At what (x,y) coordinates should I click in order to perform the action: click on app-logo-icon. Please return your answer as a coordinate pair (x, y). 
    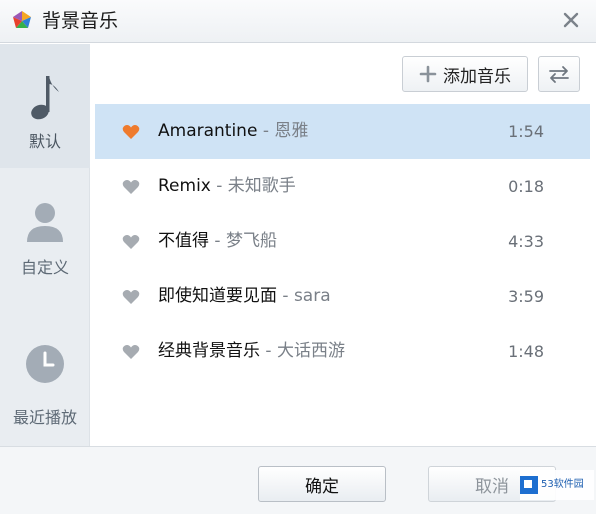
    Looking at the image, I should click on (22, 19).